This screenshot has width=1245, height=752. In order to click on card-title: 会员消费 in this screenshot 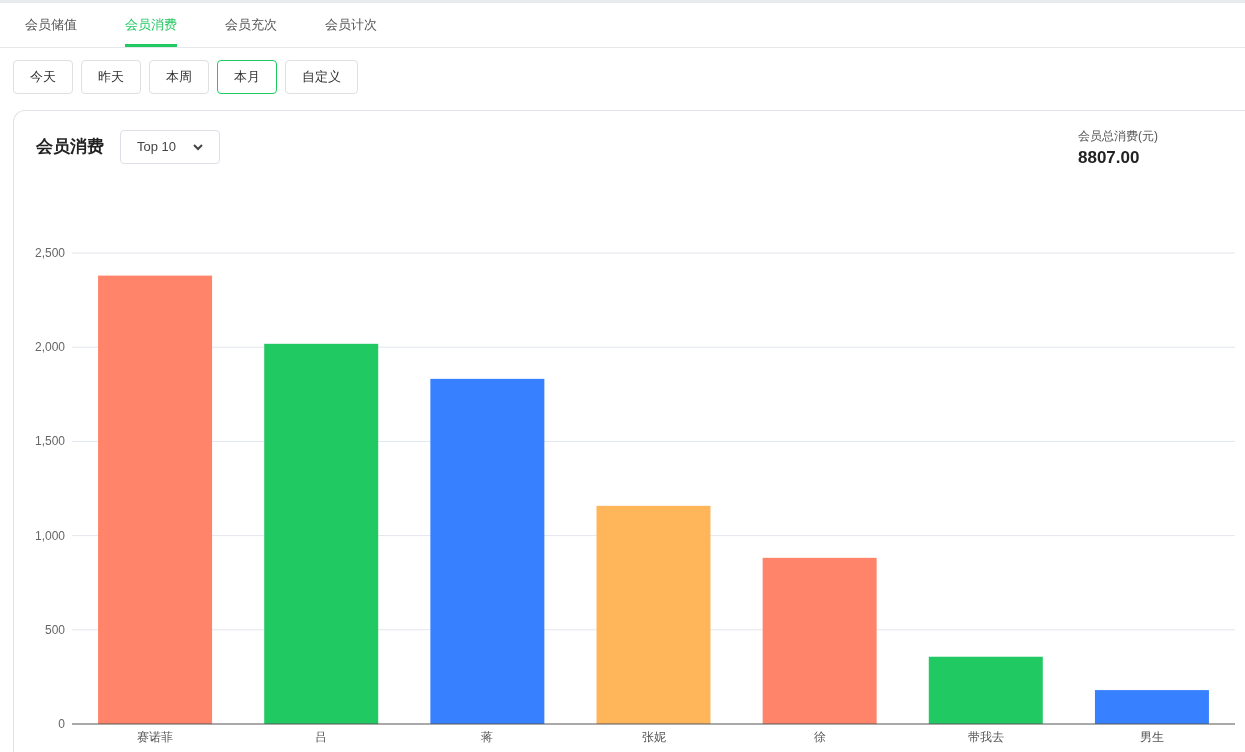, I will do `click(70, 147)`.